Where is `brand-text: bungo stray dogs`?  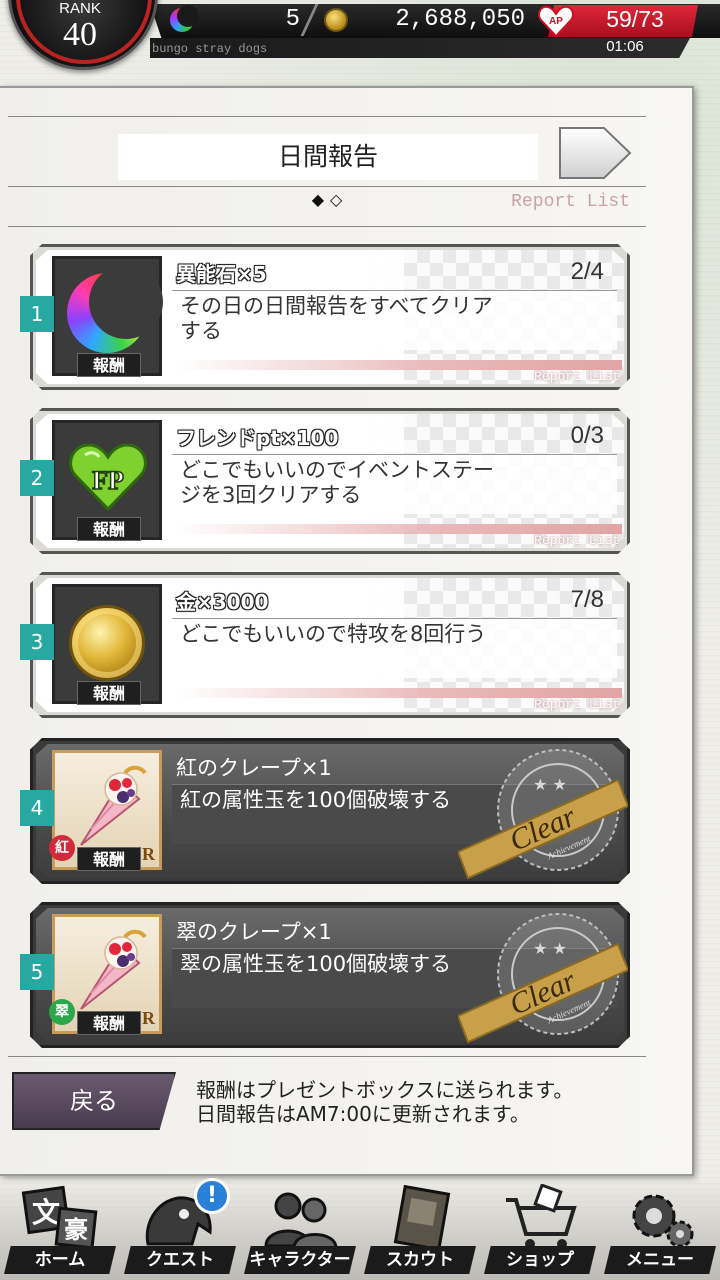 brand-text: bungo stray dogs is located at coordinates (210, 49).